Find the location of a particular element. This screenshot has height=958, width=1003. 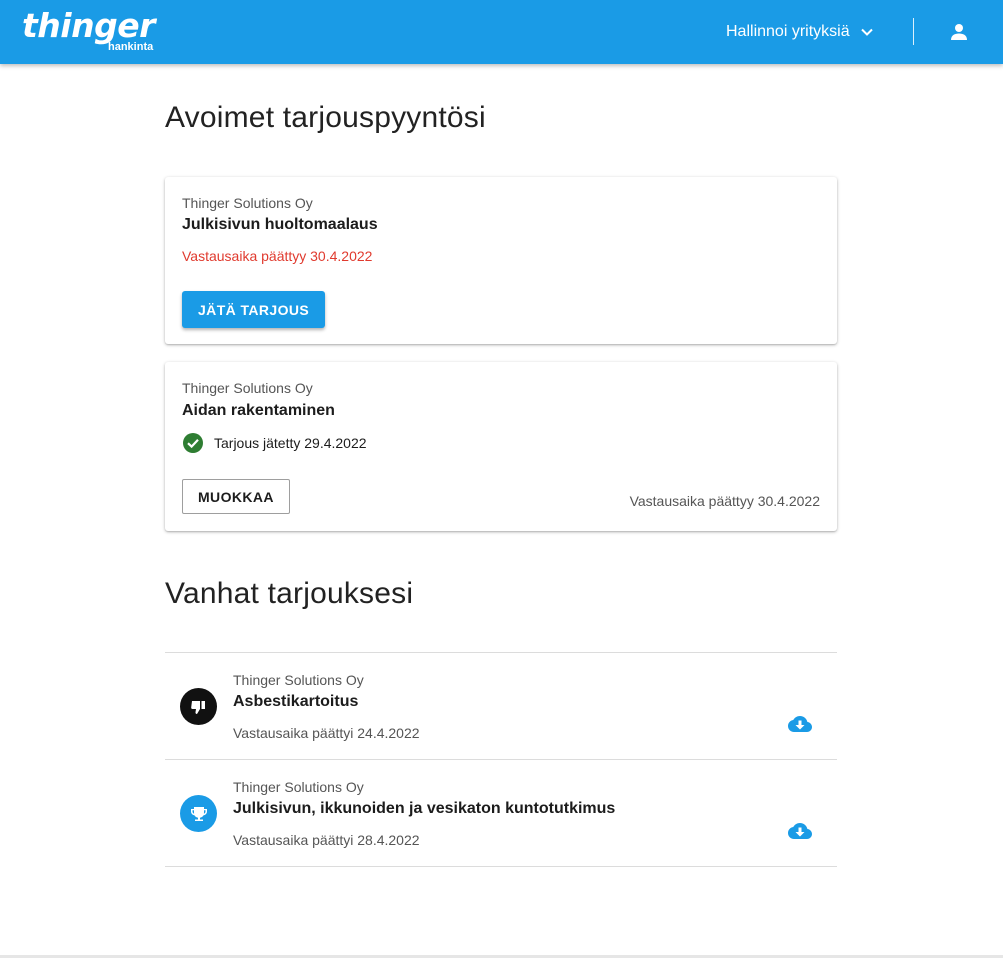

trophy-icon is located at coordinates (198, 813).